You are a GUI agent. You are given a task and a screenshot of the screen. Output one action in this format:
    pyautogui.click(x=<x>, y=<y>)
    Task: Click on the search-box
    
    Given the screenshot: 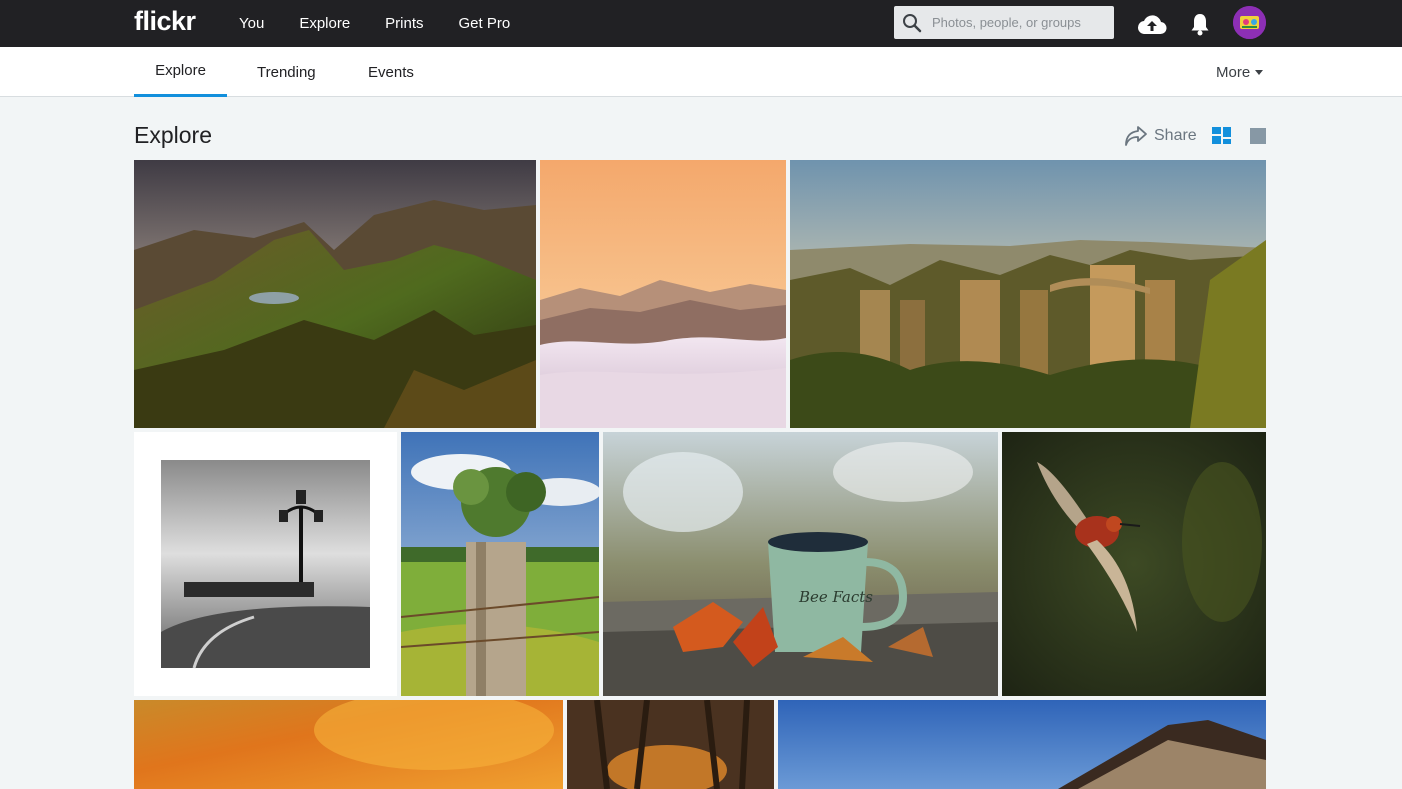 What is the action you would take?
    pyautogui.click(x=1004, y=22)
    